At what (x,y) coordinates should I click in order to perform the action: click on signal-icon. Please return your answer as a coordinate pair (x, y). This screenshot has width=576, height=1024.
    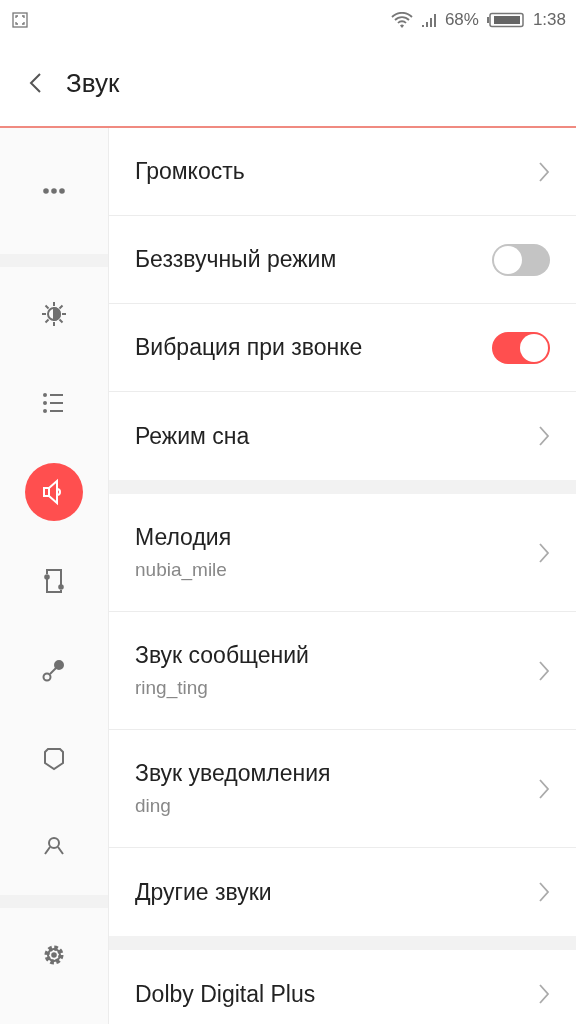
    Looking at the image, I should click on (428, 20).